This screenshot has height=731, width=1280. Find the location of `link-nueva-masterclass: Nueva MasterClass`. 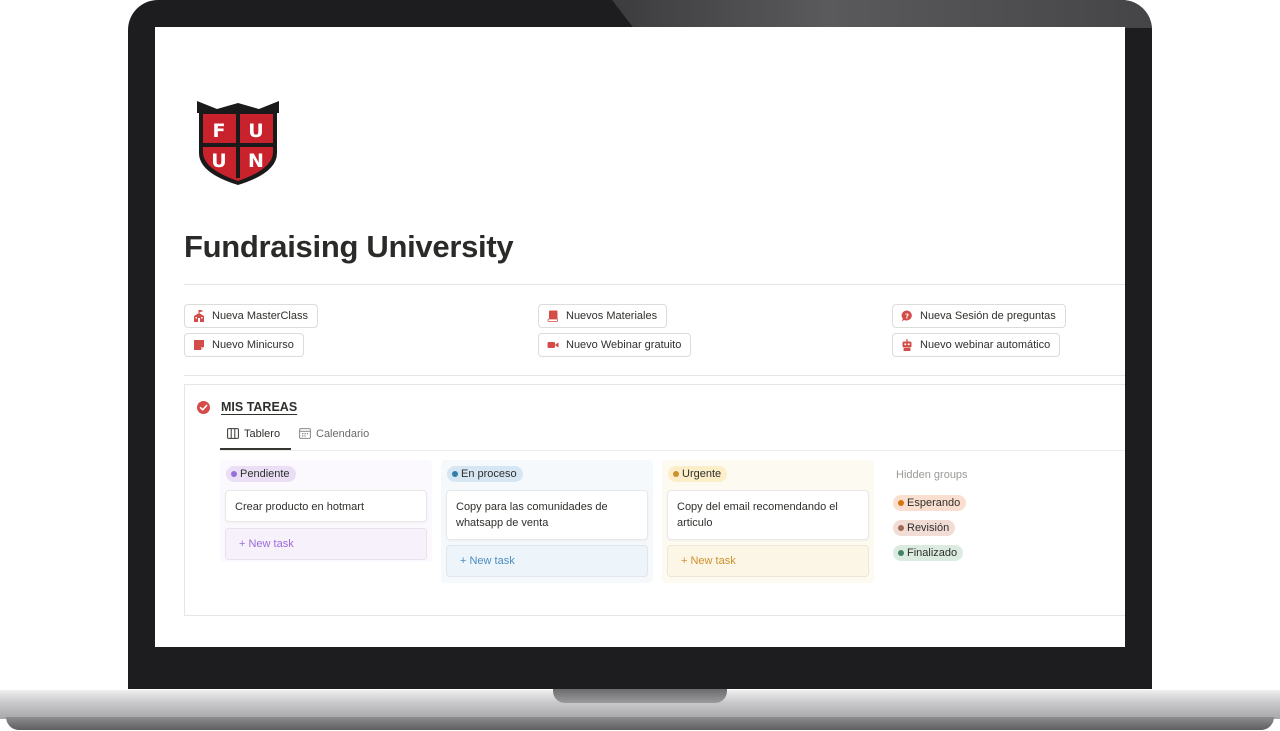

link-nueva-masterclass: Nueva MasterClass is located at coordinates (251, 316).